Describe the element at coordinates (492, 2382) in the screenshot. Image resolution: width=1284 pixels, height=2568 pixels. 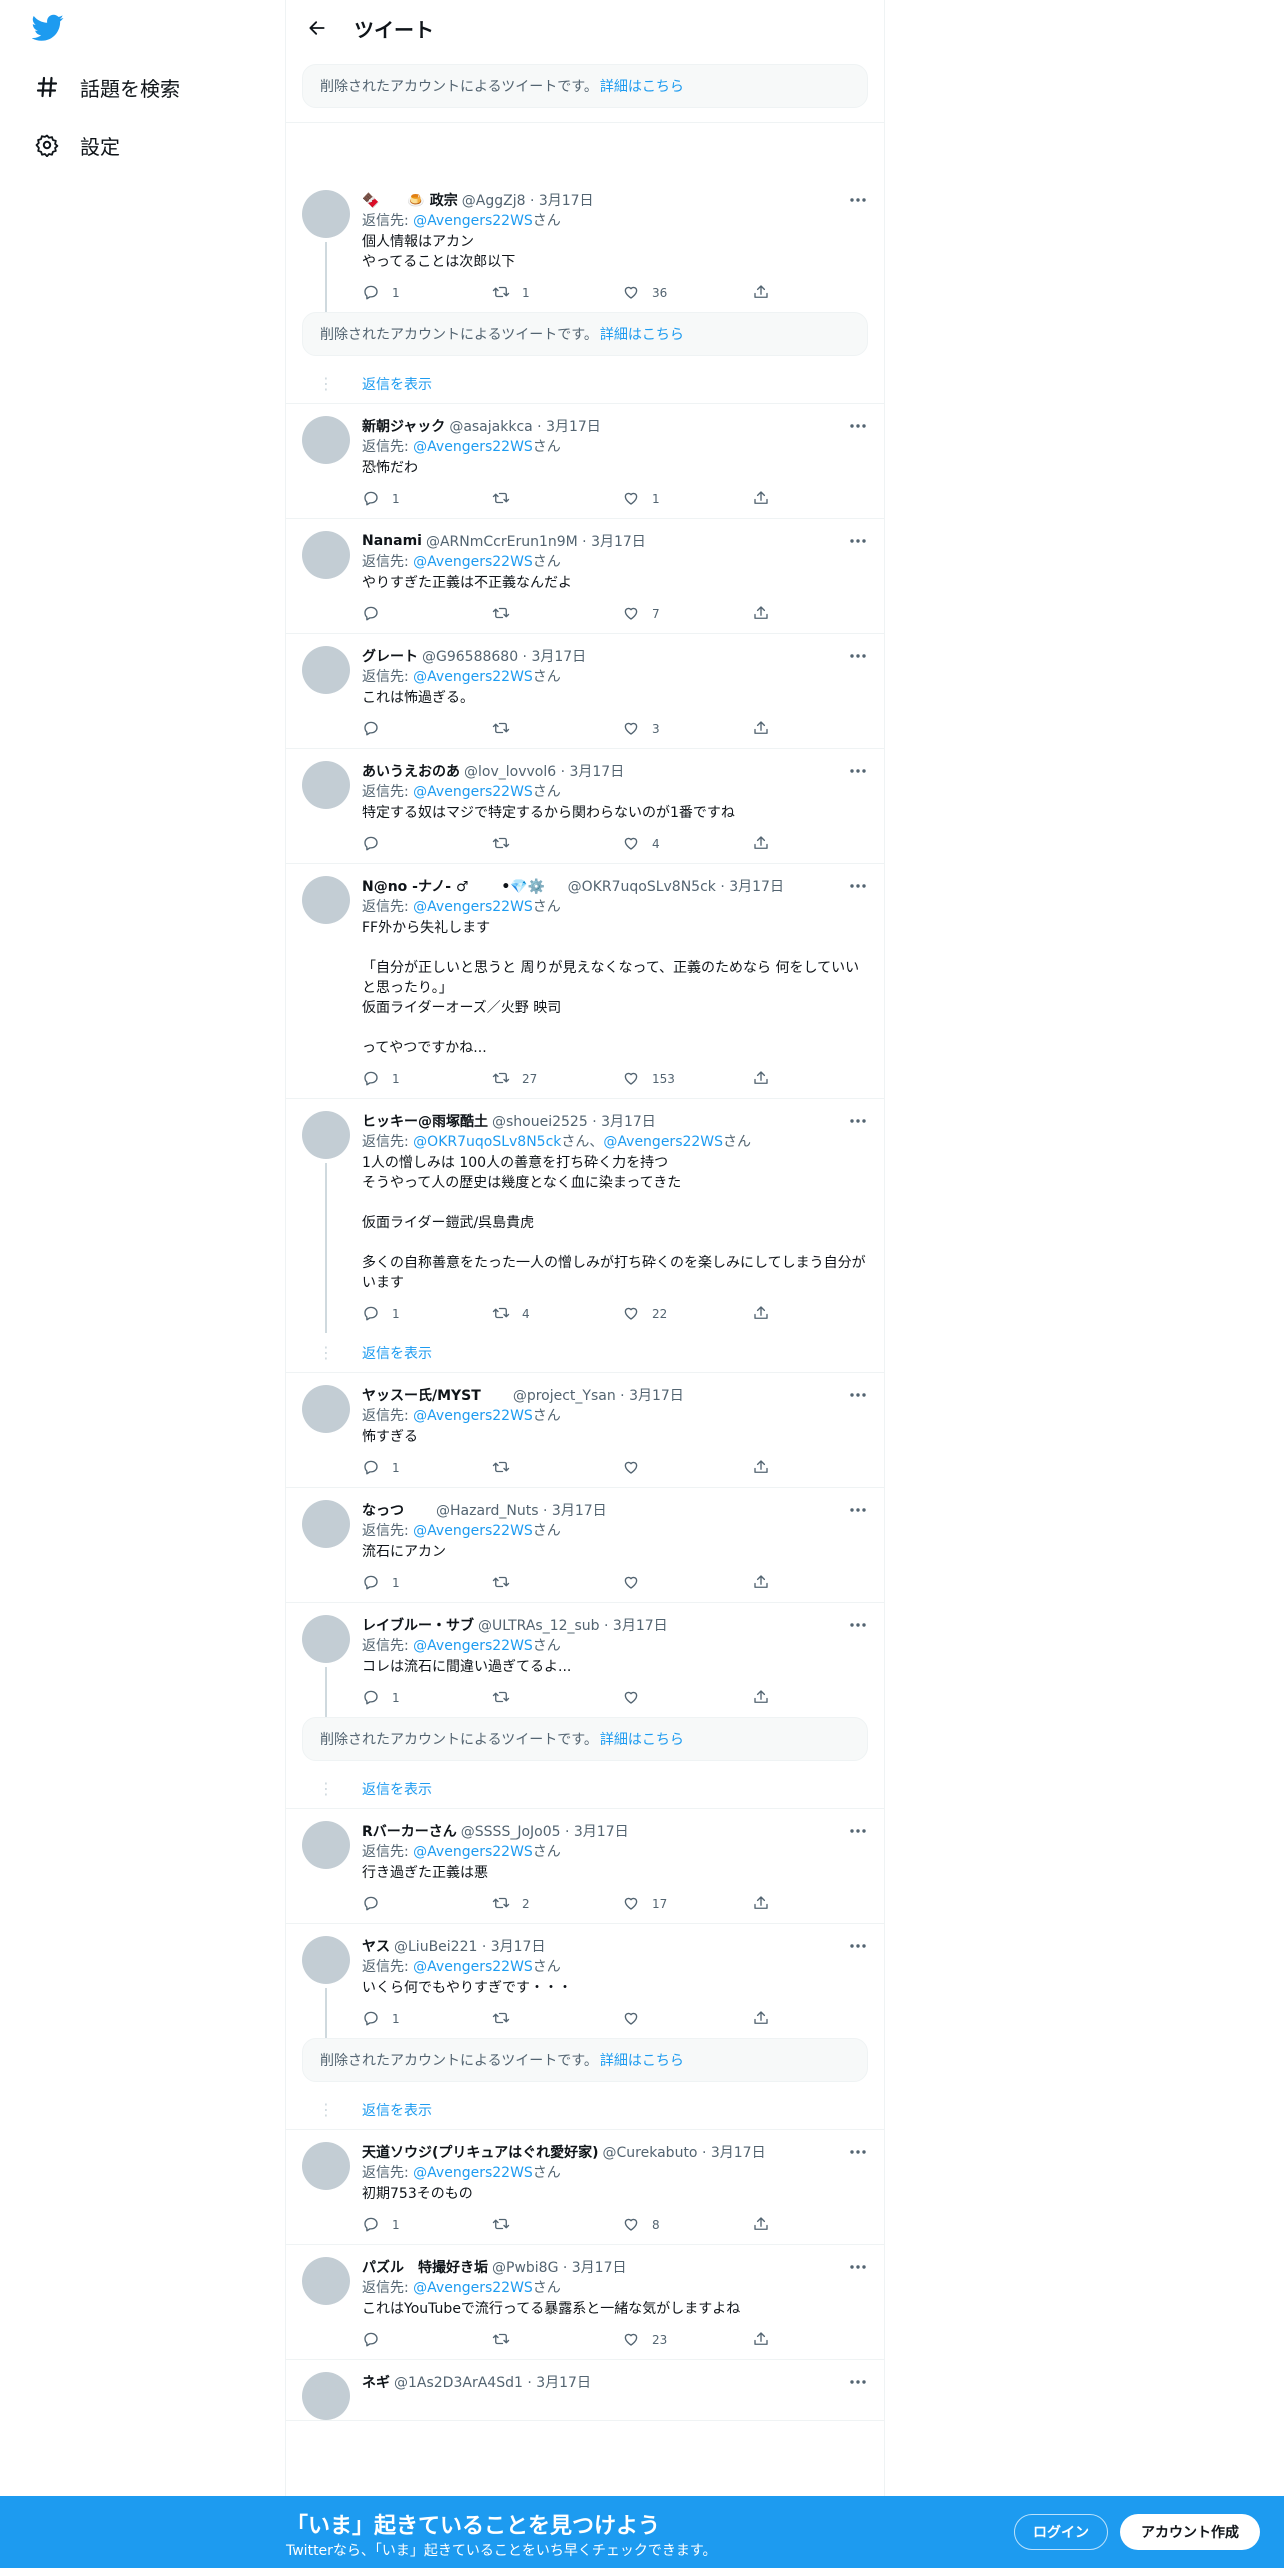
I see `author-handle-date: @1As2D3ArA4Sd1 · 3月17日` at that location.